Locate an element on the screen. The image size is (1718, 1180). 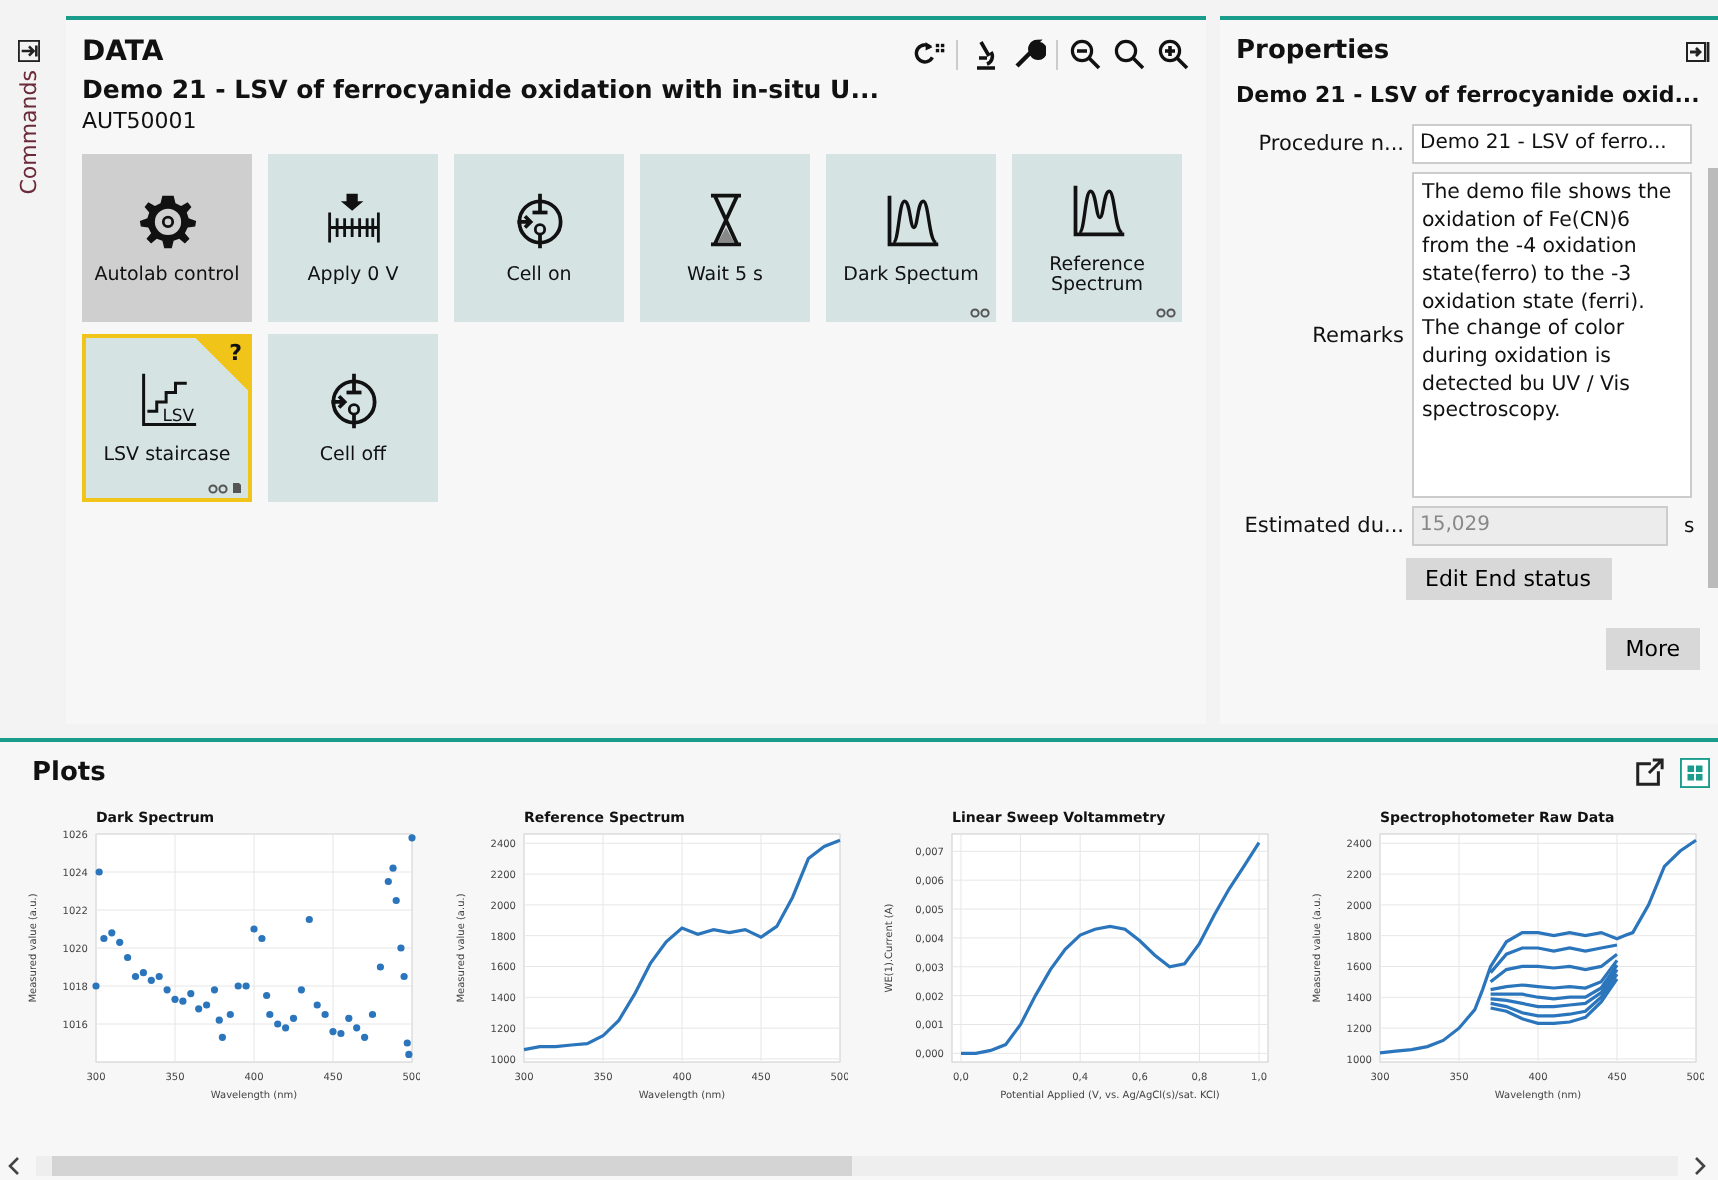
field-label: Remarks is located at coordinates (1357, 335).